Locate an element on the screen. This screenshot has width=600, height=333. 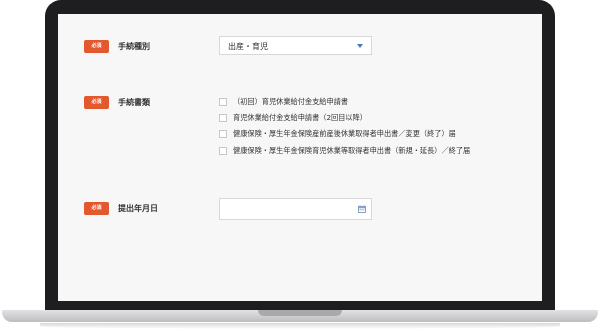
document-option-label: 育児休業給付金支給申請書（2回目以降） is located at coordinates (300, 117).